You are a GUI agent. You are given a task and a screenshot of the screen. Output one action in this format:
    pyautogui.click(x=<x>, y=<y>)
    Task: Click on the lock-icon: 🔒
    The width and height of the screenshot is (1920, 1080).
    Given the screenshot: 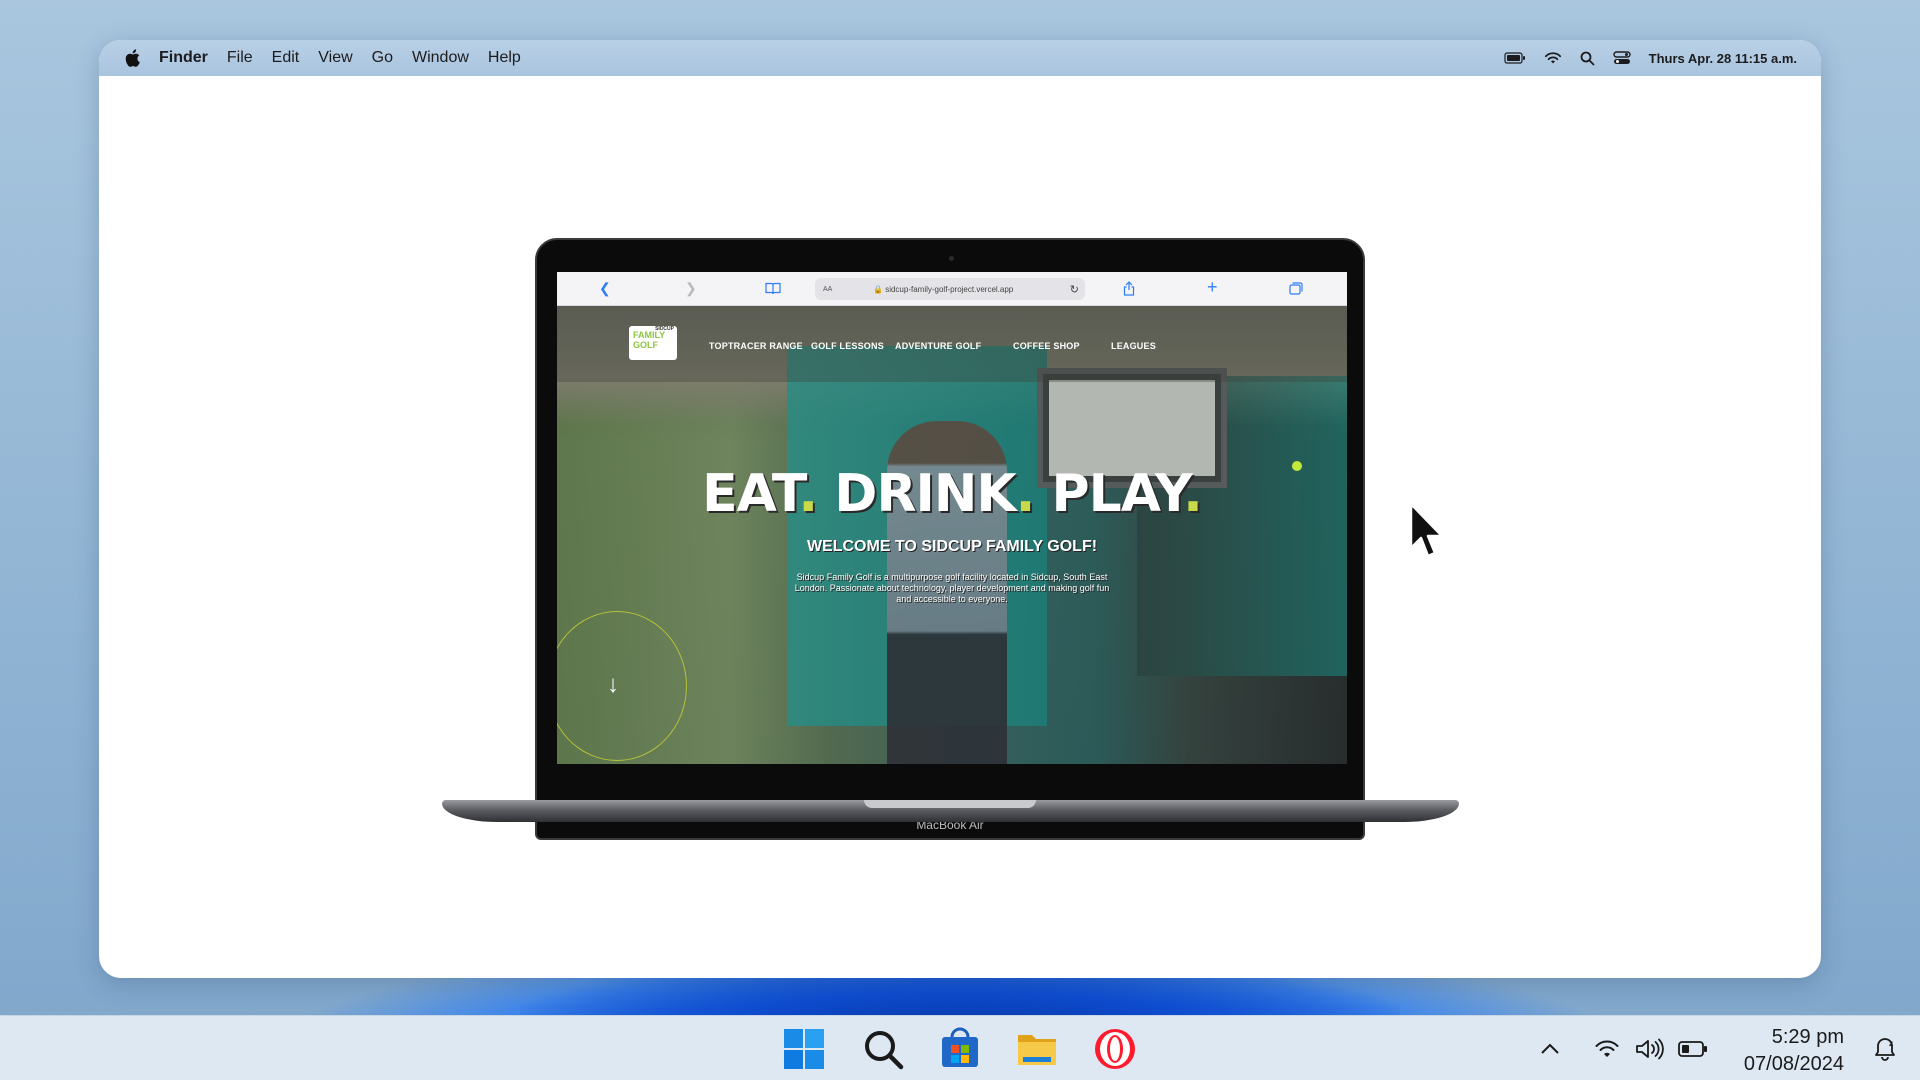 What is the action you would take?
    pyautogui.click(x=879, y=289)
    